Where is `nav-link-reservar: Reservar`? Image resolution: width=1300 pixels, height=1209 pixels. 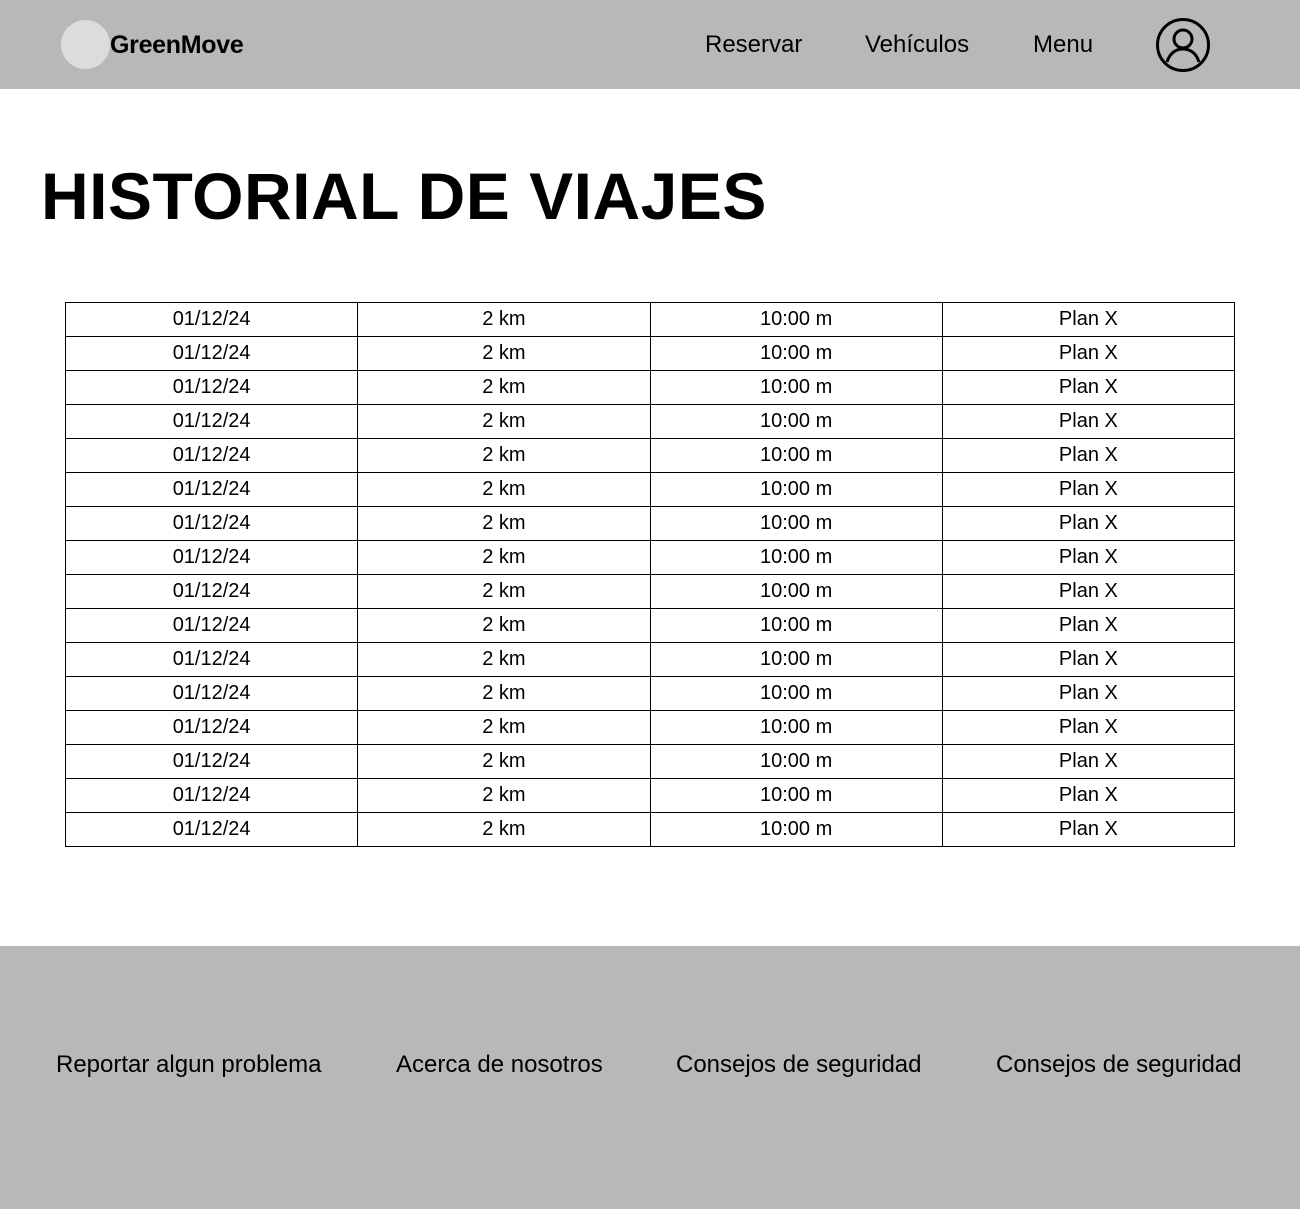
nav-link-reservar: Reservar is located at coordinates (753, 45).